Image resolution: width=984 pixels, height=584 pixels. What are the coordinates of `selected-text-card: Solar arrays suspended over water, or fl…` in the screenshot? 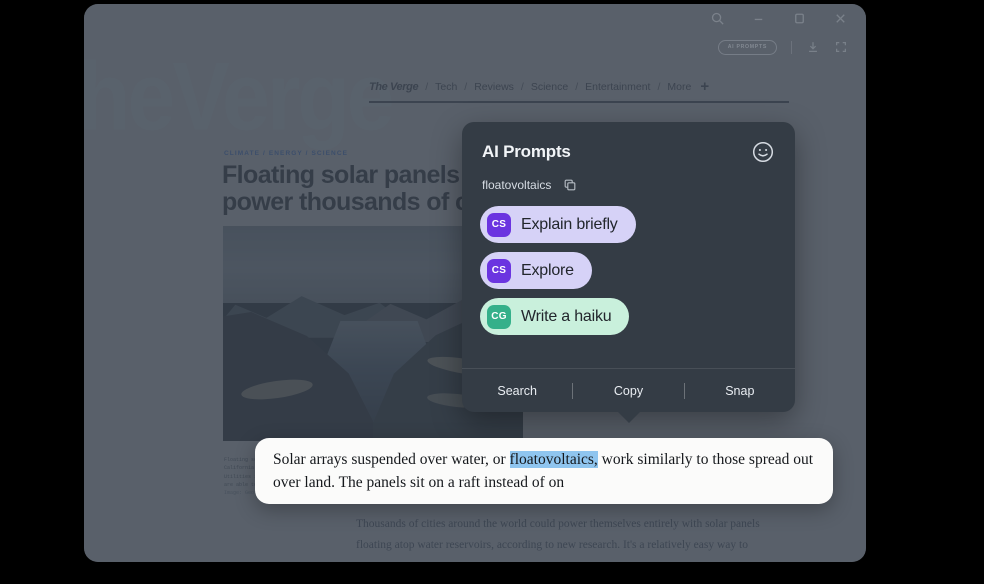 It's located at (544, 471).